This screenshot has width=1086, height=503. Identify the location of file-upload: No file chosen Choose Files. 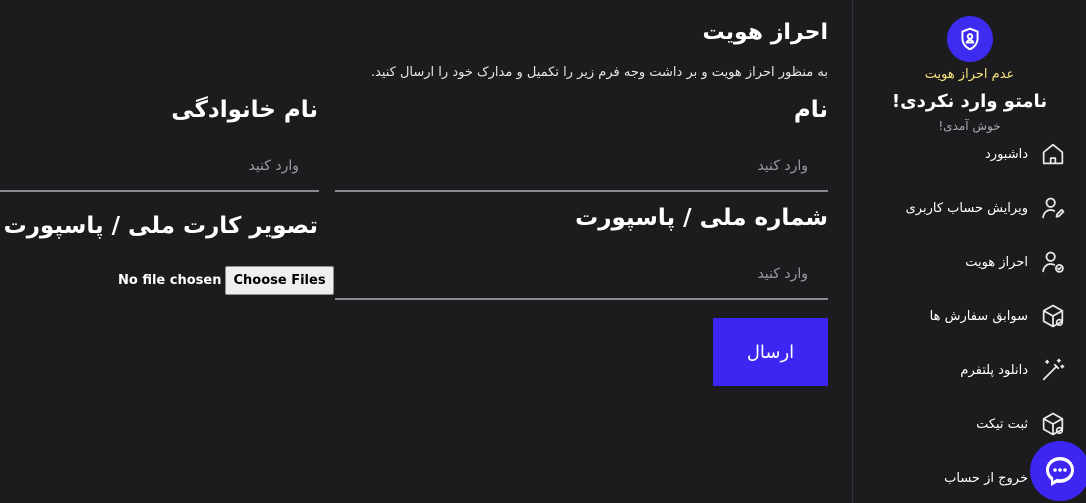
(226, 280).